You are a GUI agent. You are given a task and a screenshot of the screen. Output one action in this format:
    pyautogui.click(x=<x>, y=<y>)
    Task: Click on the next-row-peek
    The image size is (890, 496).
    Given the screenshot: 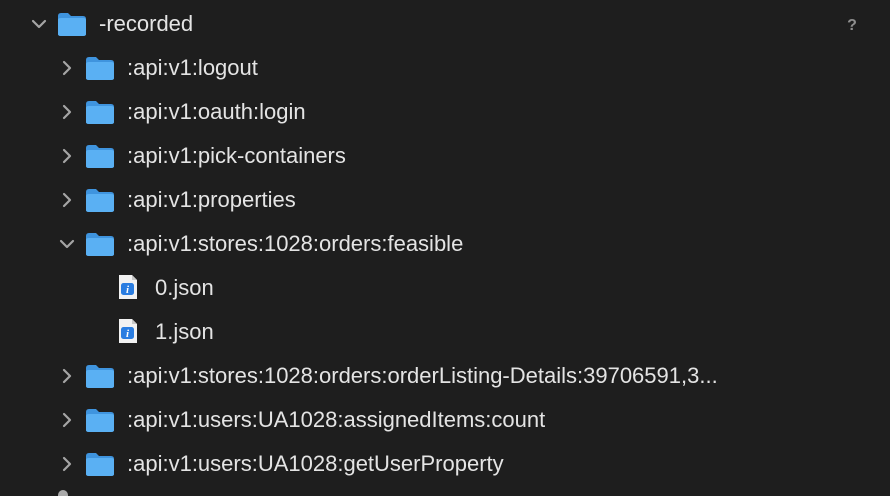 What is the action you would take?
    pyautogui.click(x=63, y=493)
    